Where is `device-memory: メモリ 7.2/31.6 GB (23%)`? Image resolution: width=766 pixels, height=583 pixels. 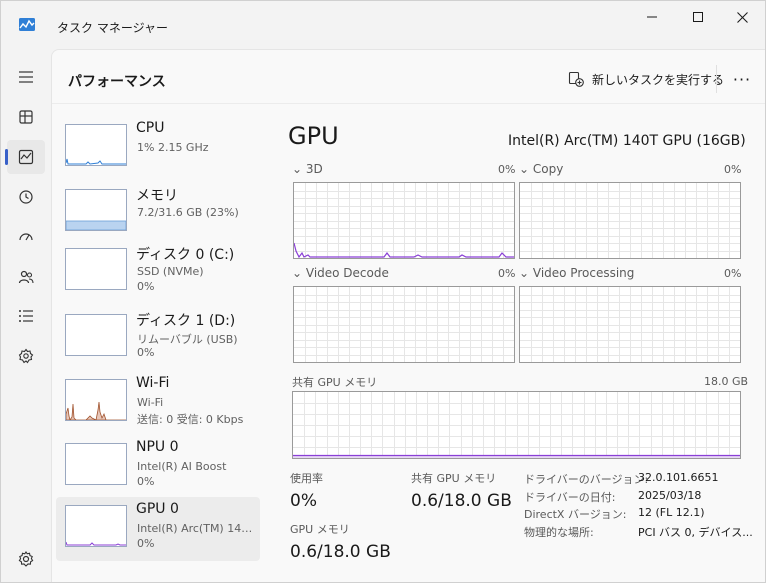 device-memory: メモリ 7.2/31.6 GB (23%) is located at coordinates (158, 213).